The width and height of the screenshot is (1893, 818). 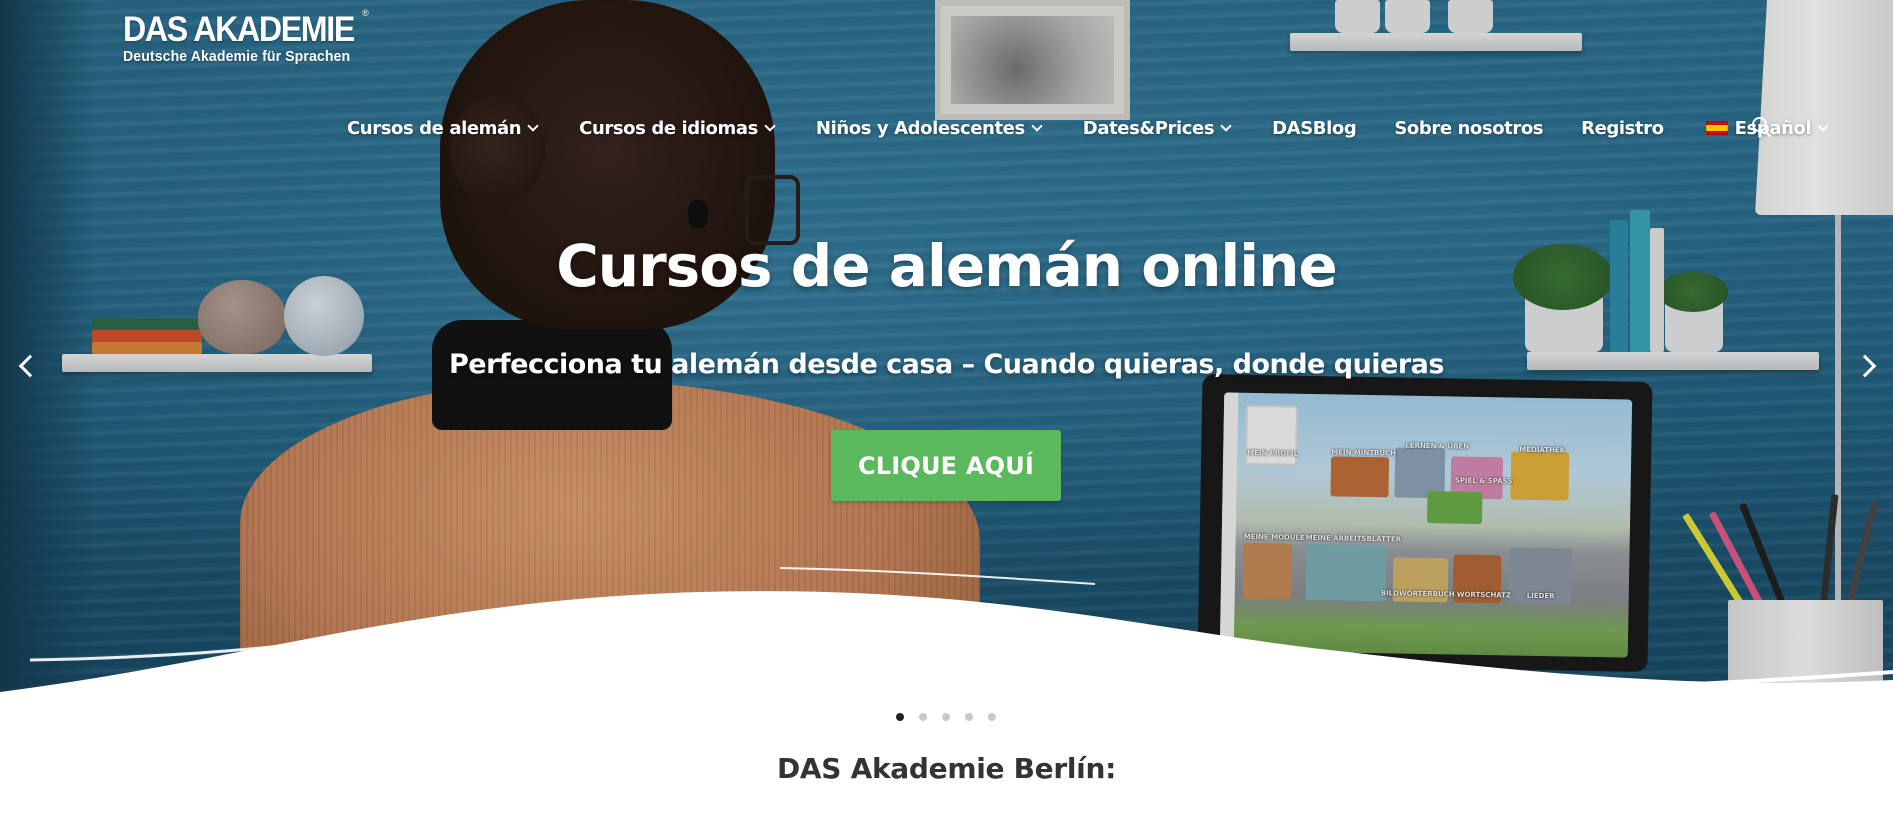 What do you see at coordinates (1148, 128) in the screenshot?
I see `nav-item-label: Dates&Prices` at bounding box center [1148, 128].